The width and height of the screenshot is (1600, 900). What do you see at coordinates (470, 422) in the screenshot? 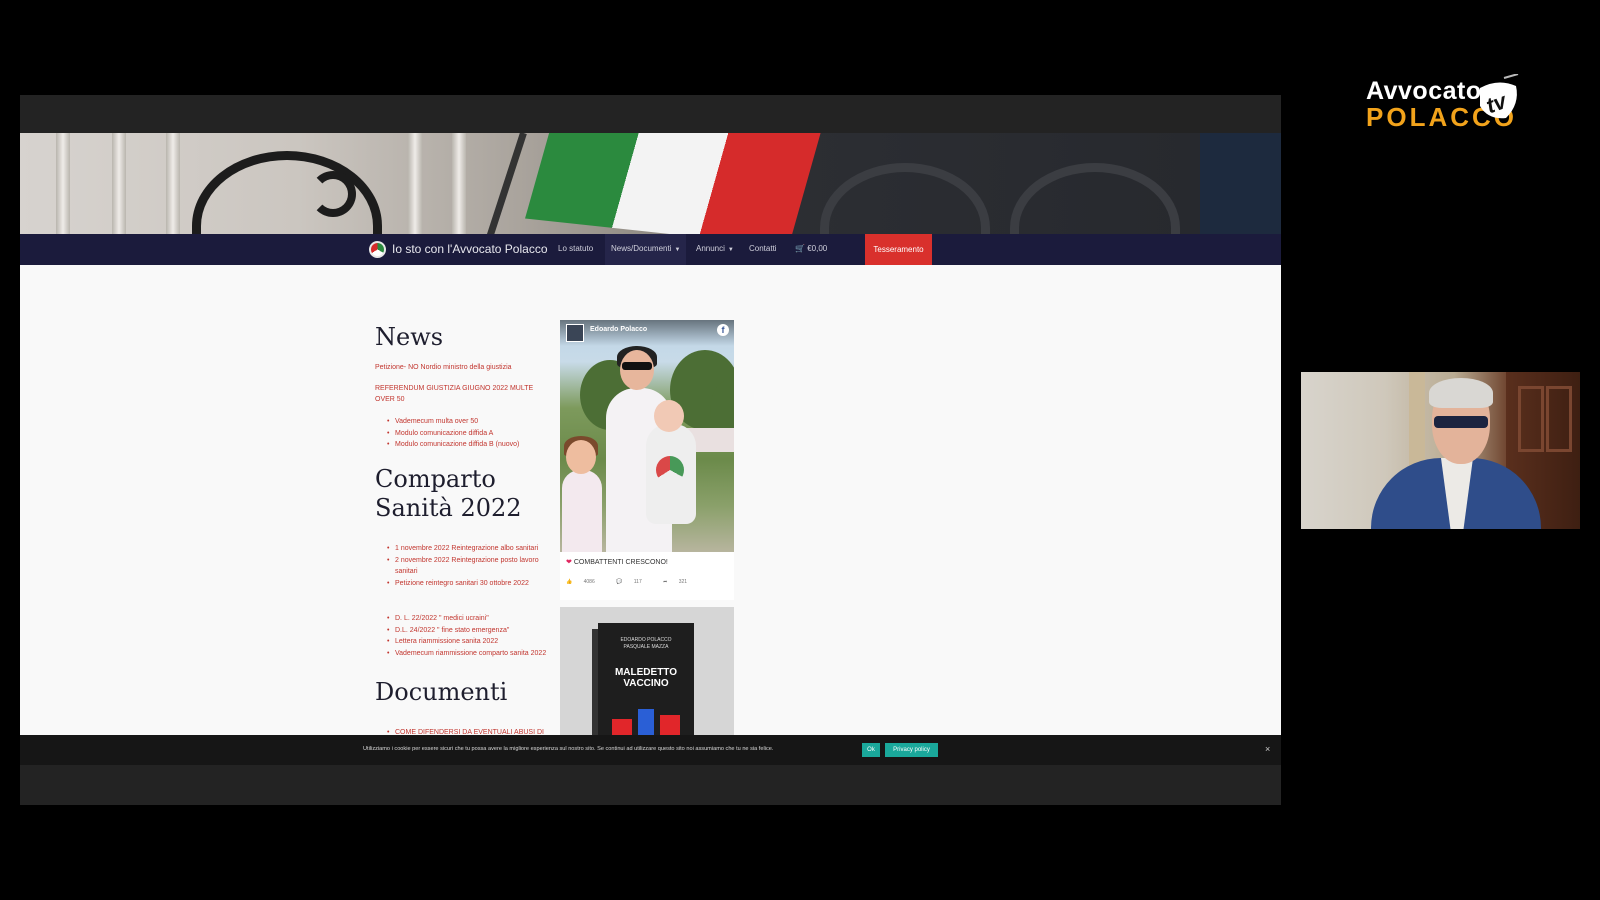
I see `list-item: Vademecum multa over 50` at bounding box center [470, 422].